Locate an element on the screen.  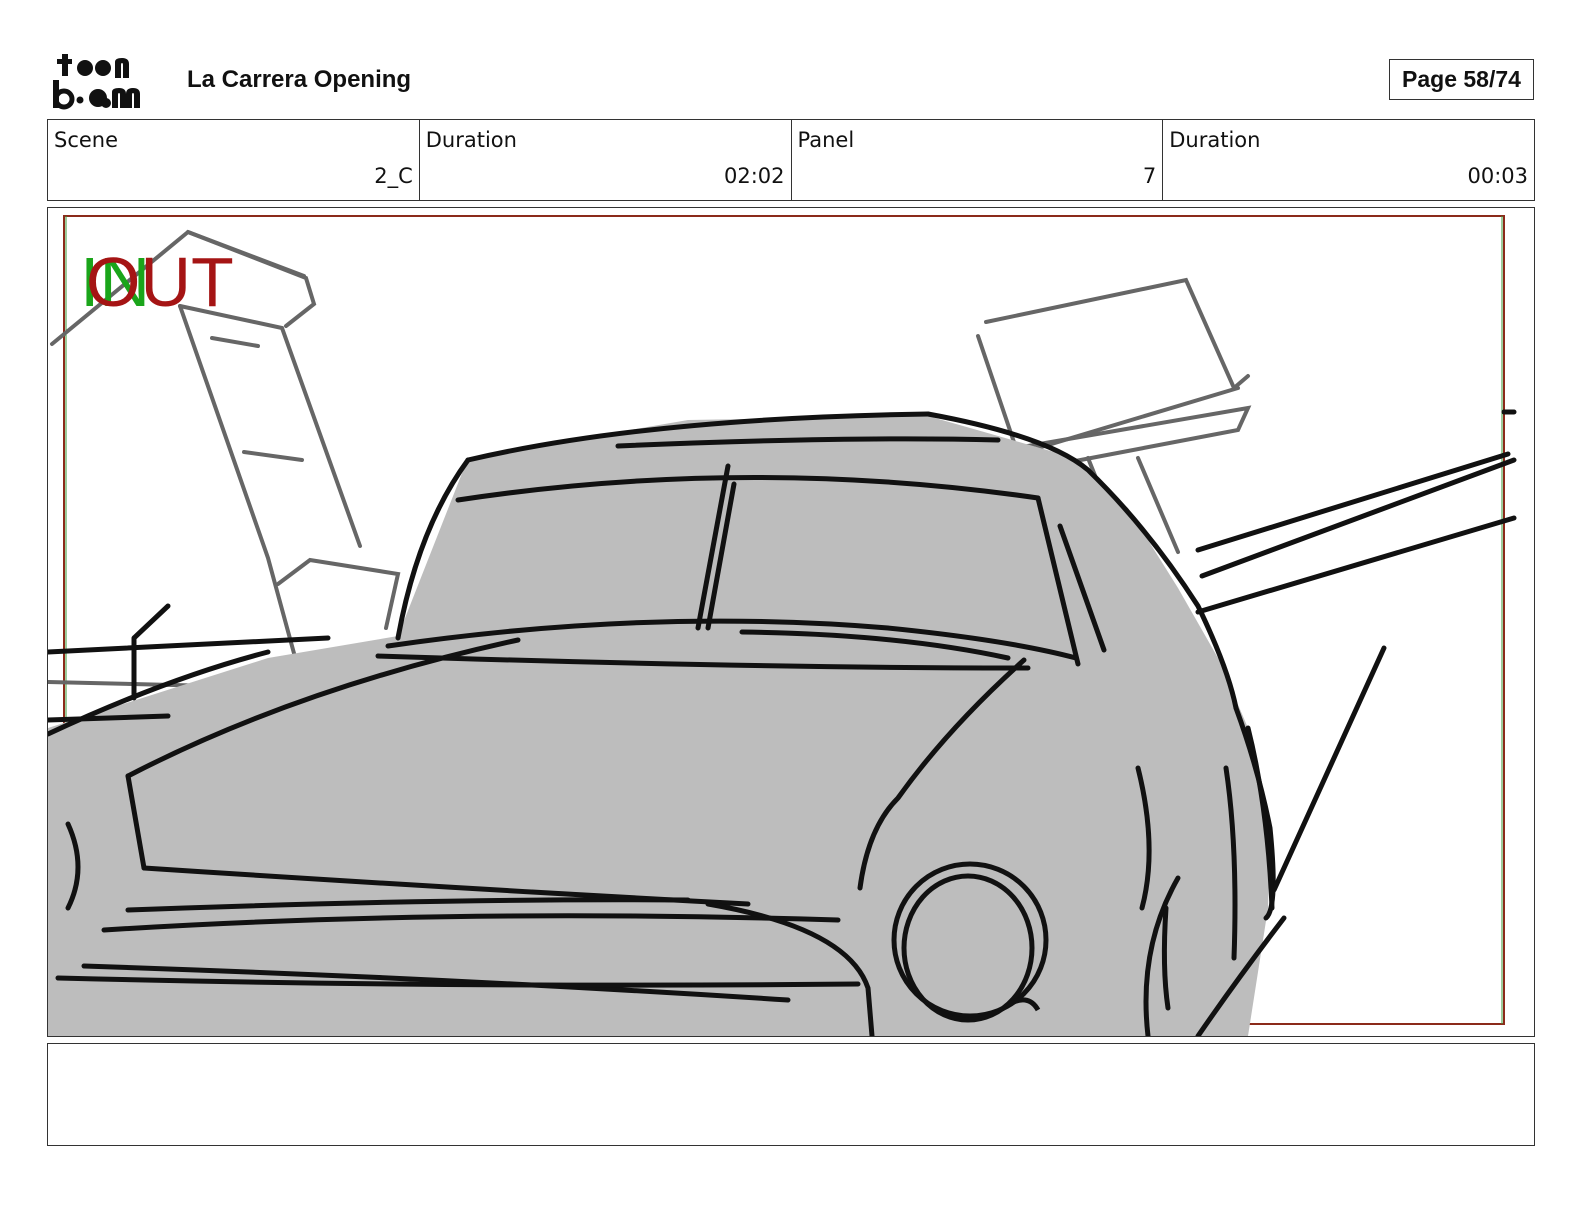
panel-duration-cell: Duration 00:03 is located at coordinates (1348, 160).